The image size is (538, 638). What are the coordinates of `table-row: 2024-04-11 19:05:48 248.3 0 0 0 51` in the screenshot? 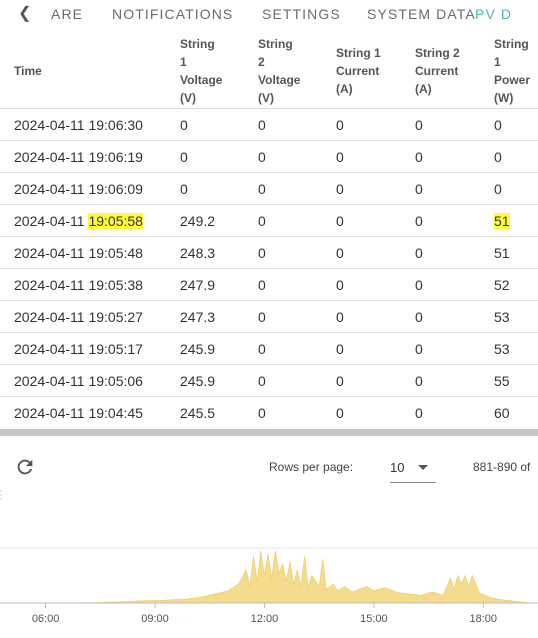 It's located at (269, 252).